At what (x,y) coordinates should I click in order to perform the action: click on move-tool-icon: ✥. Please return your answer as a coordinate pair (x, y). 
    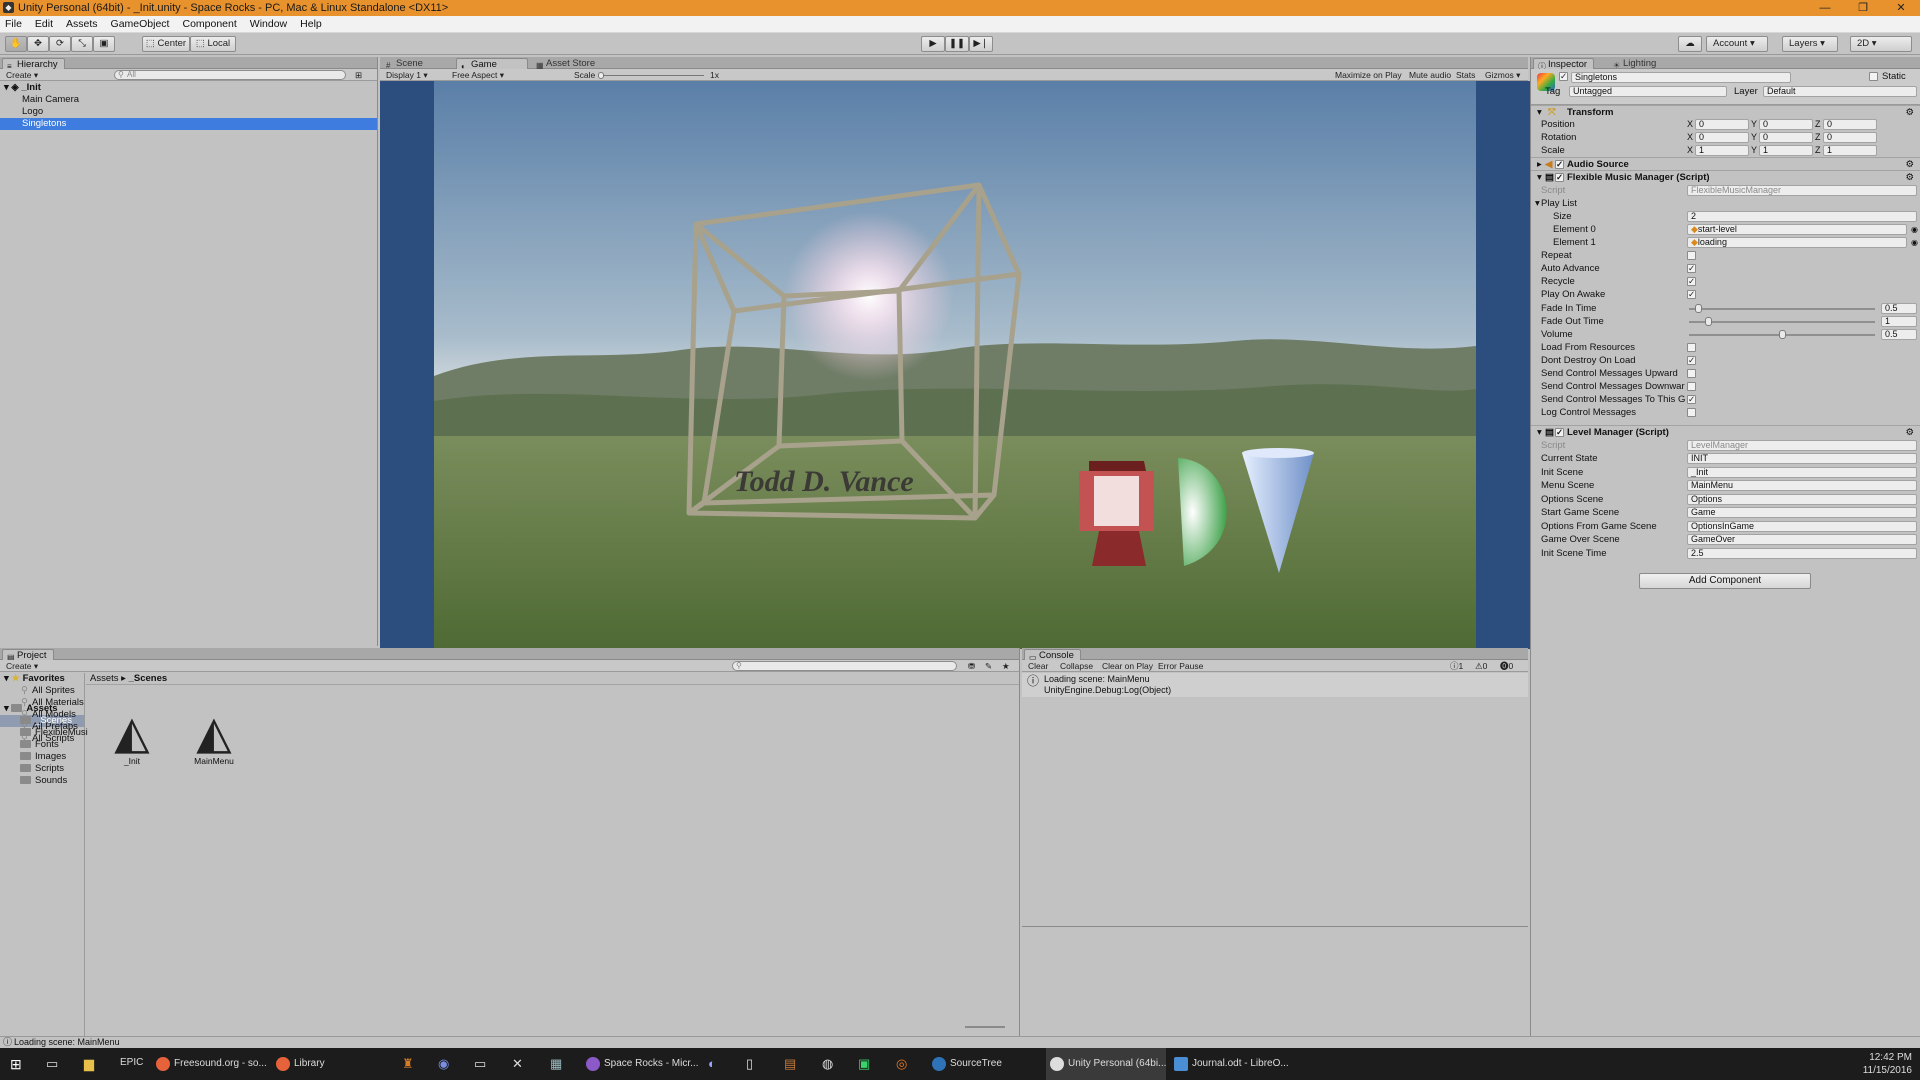
    Looking at the image, I should click on (38, 44).